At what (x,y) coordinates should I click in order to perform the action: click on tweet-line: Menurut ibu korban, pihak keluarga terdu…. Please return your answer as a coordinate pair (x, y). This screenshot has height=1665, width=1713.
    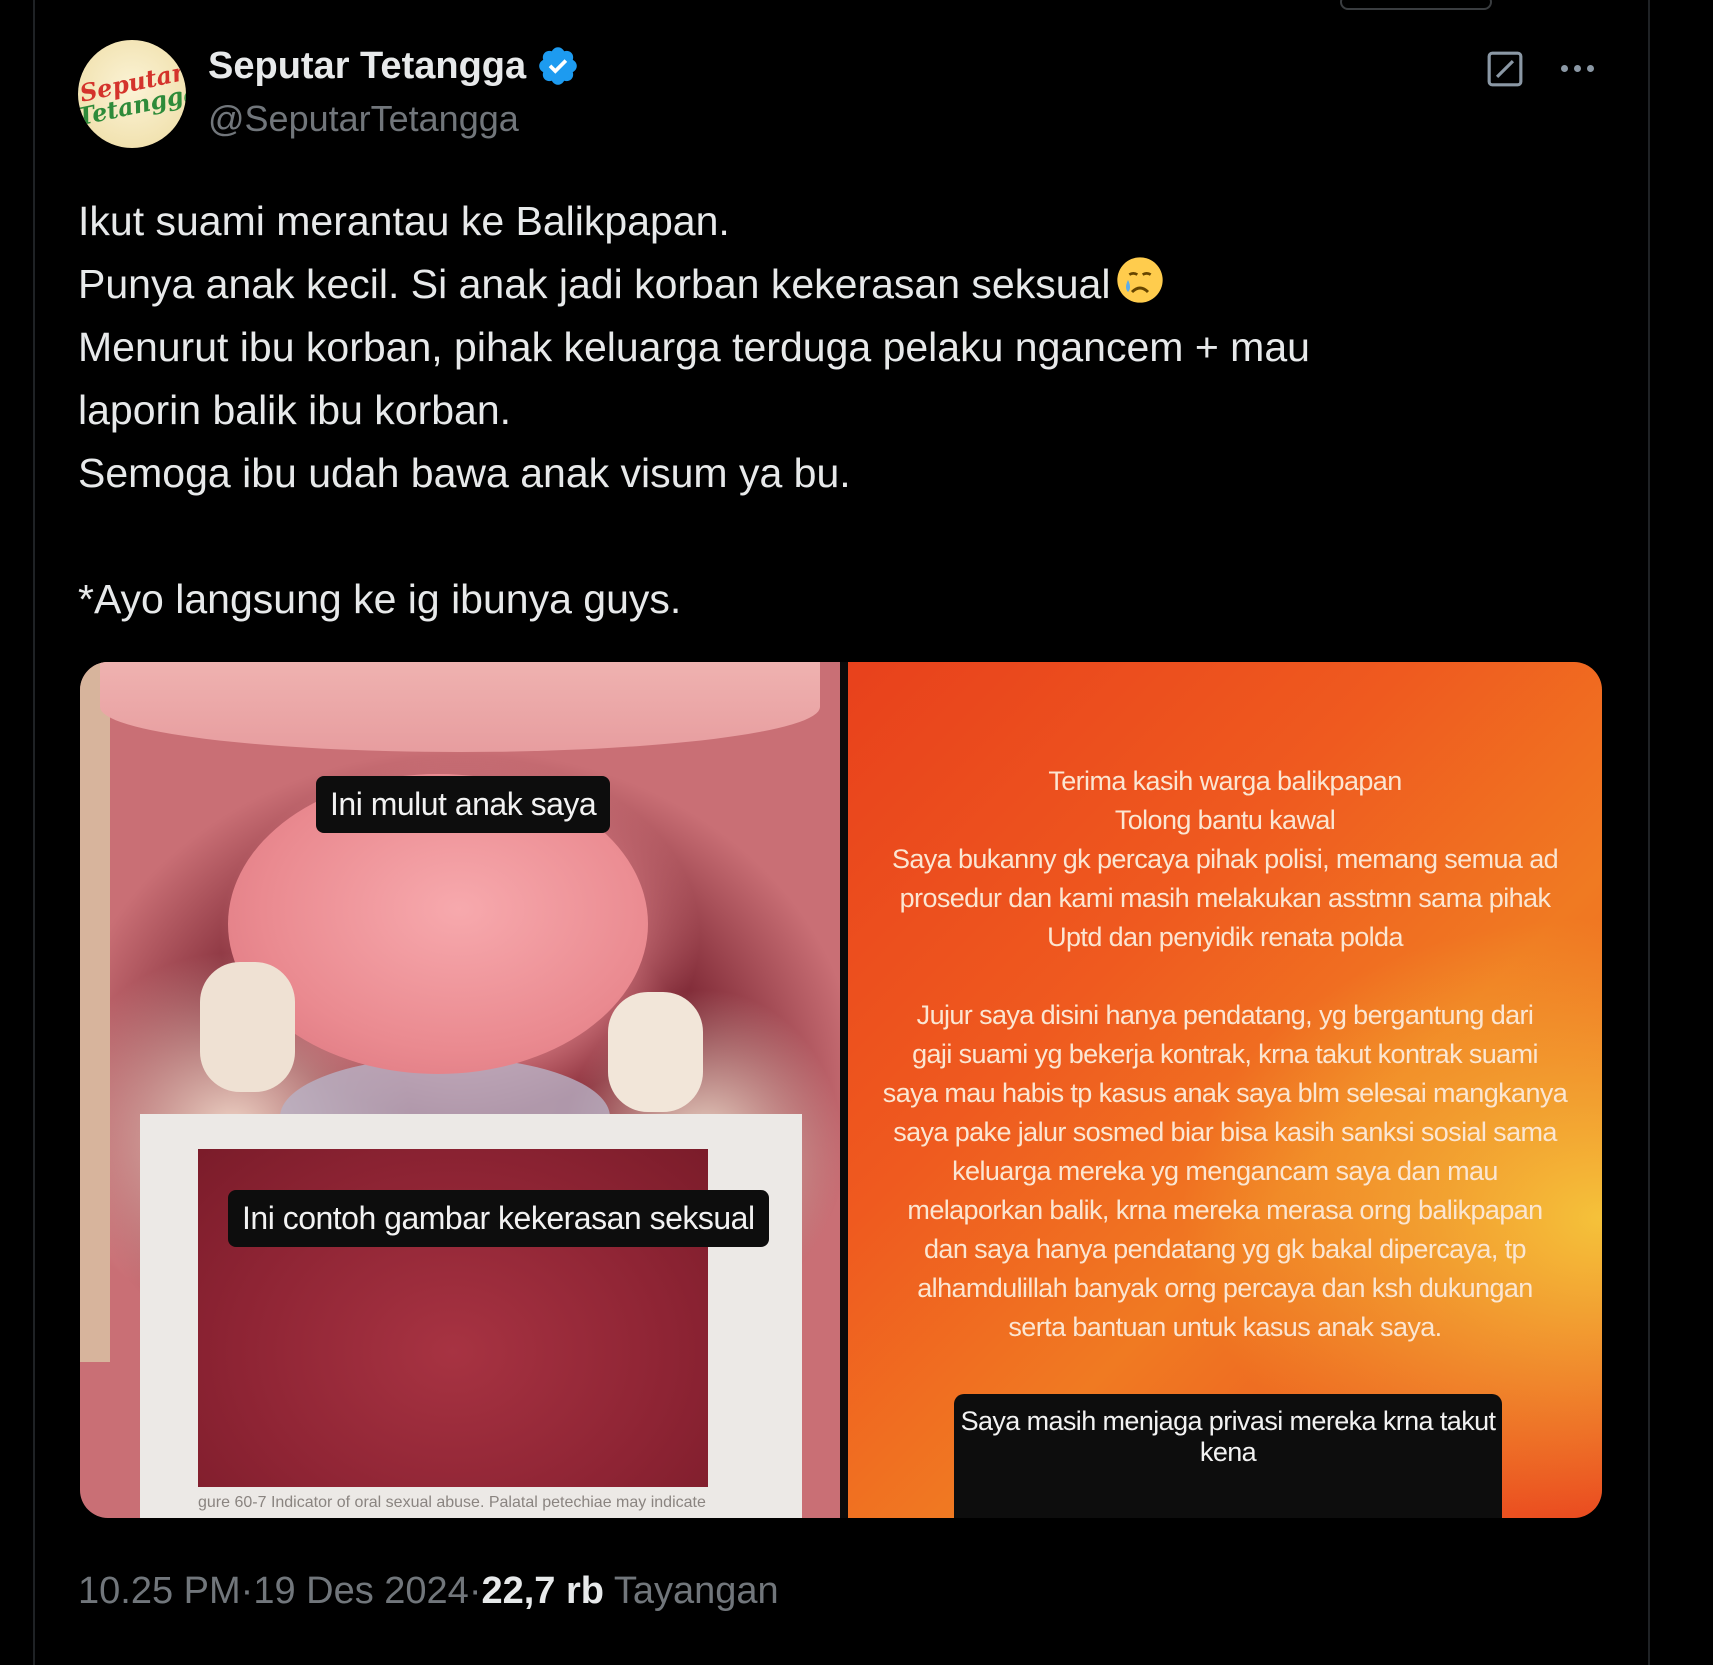
    Looking at the image, I should click on (694, 347).